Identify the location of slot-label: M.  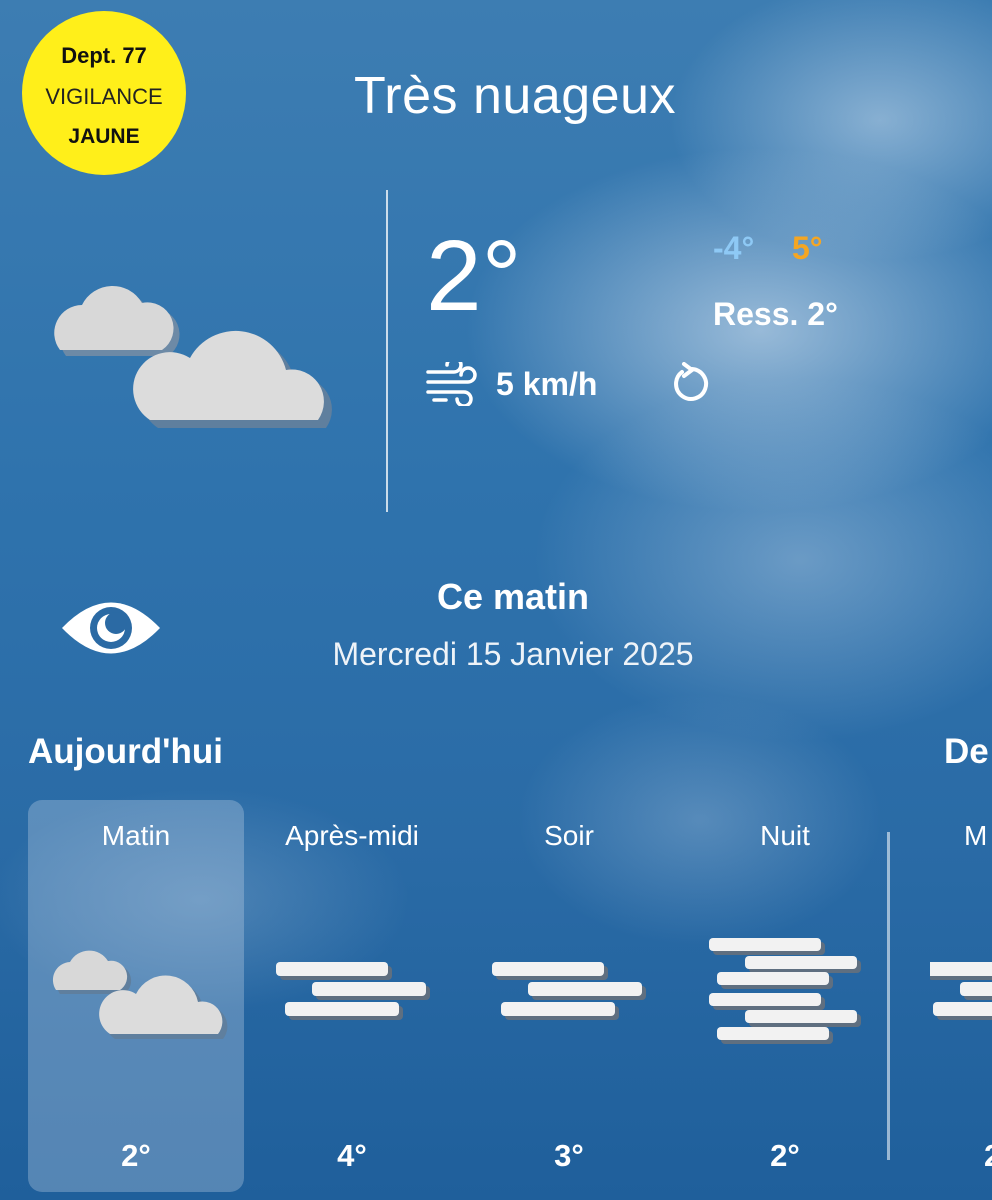
(976, 835).